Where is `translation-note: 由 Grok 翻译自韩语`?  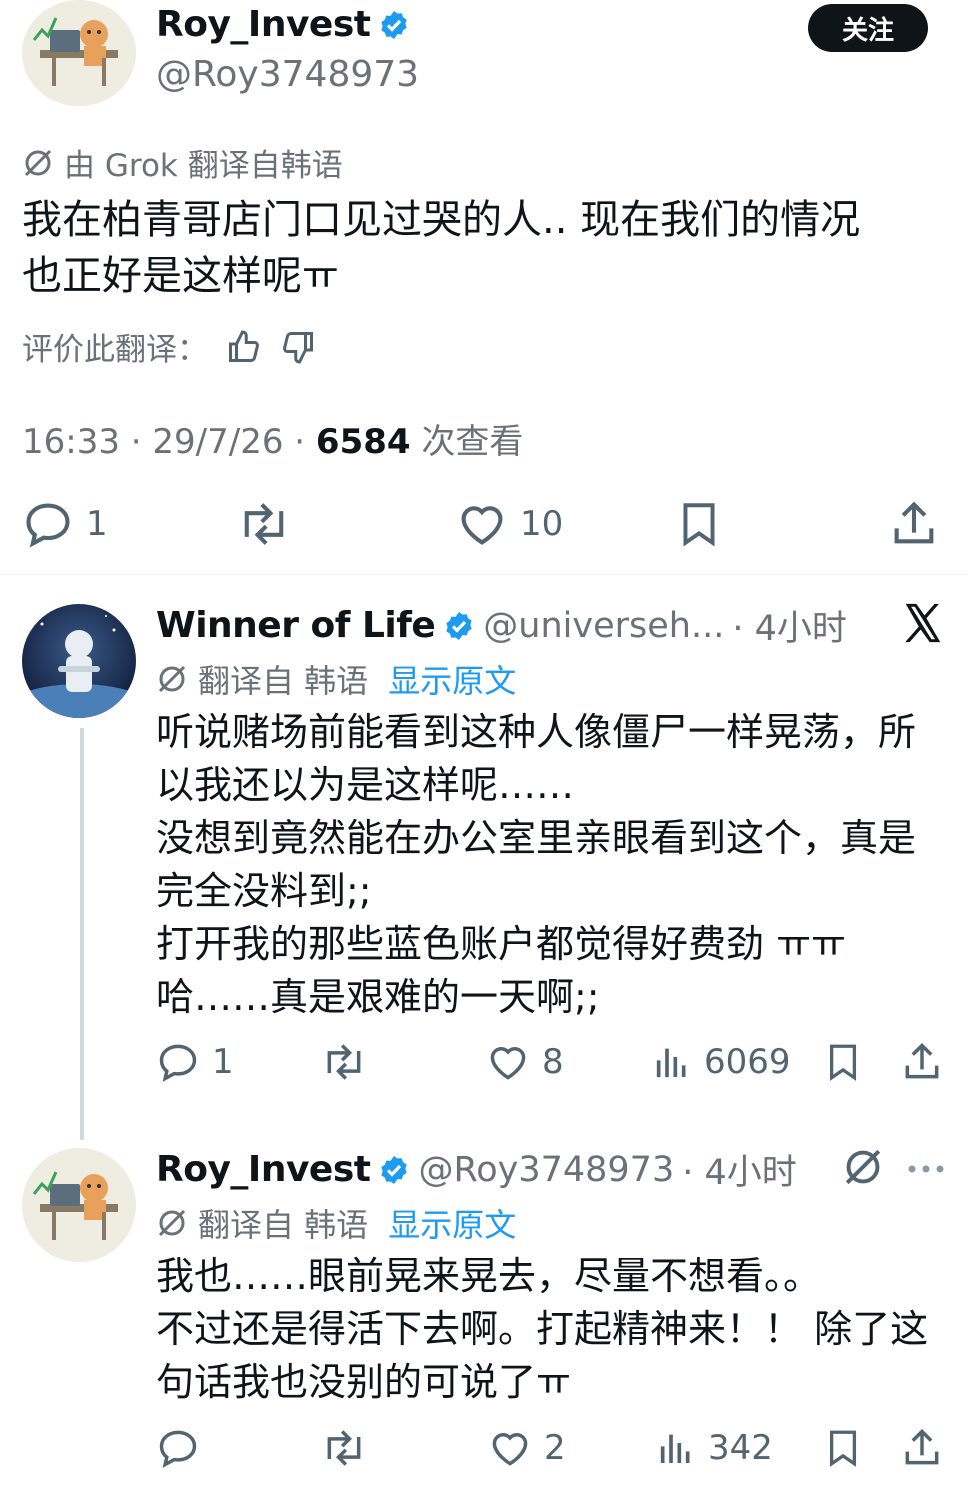
translation-note: 由 Grok 翻译自韩语 is located at coordinates (203, 166).